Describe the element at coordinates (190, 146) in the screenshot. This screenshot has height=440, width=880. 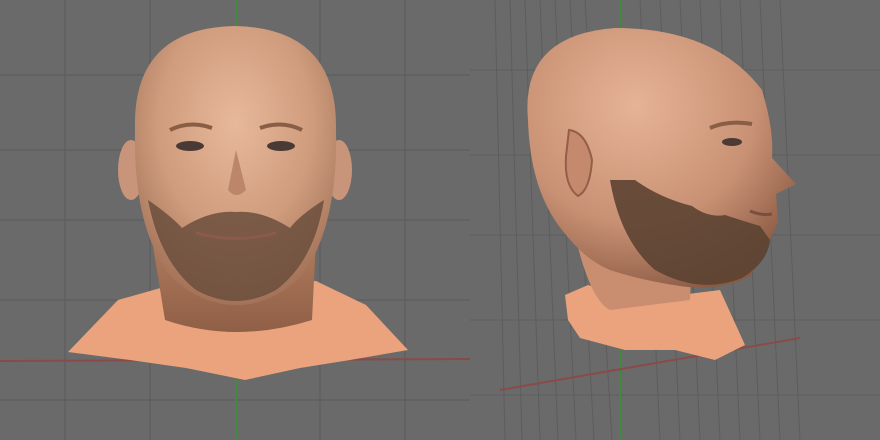
I see `front-left-eye` at that location.